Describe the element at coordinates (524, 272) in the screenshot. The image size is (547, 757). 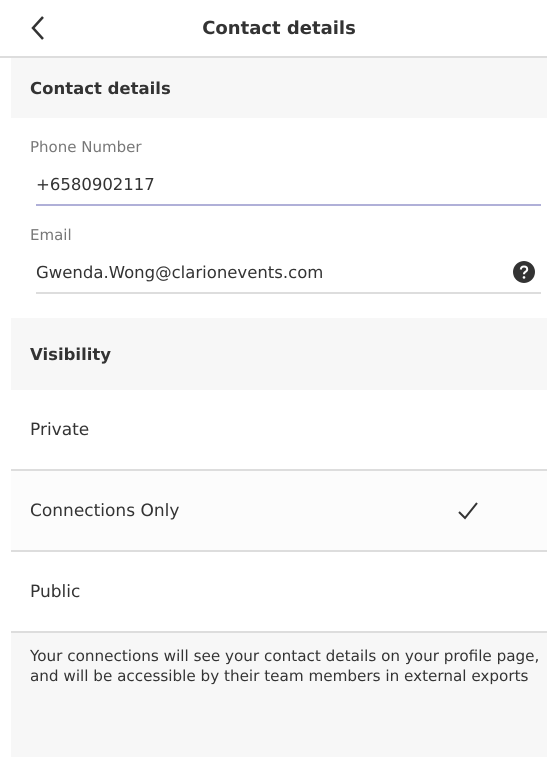
I see `help-icon` at that location.